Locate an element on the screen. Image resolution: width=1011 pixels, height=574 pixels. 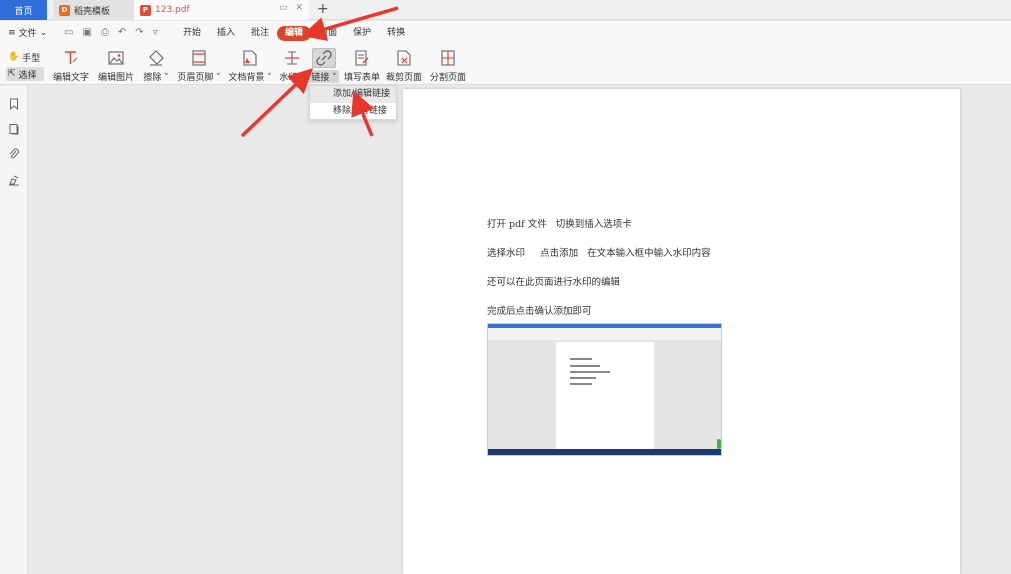
eraser-icon is located at coordinates (156, 58).